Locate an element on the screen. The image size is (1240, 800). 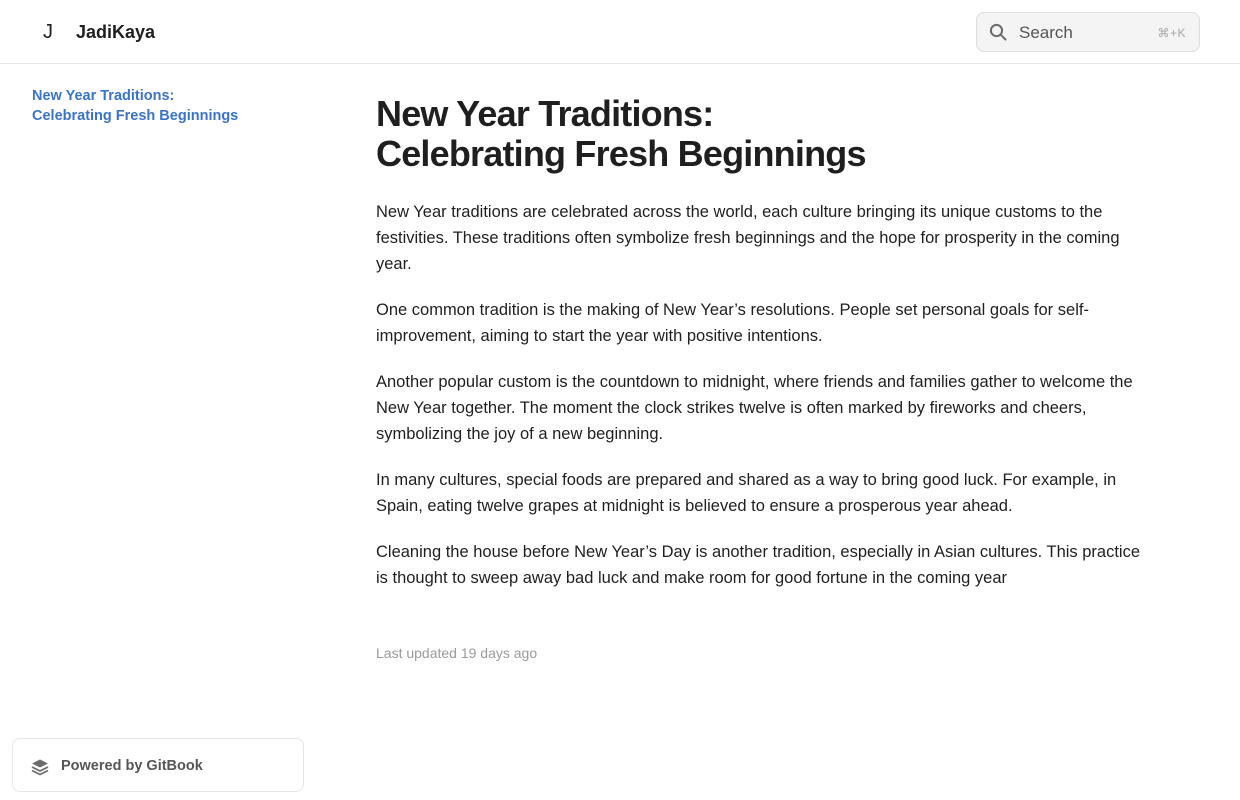
search-shortcut-hint: ⌘+K is located at coordinates (1171, 33).